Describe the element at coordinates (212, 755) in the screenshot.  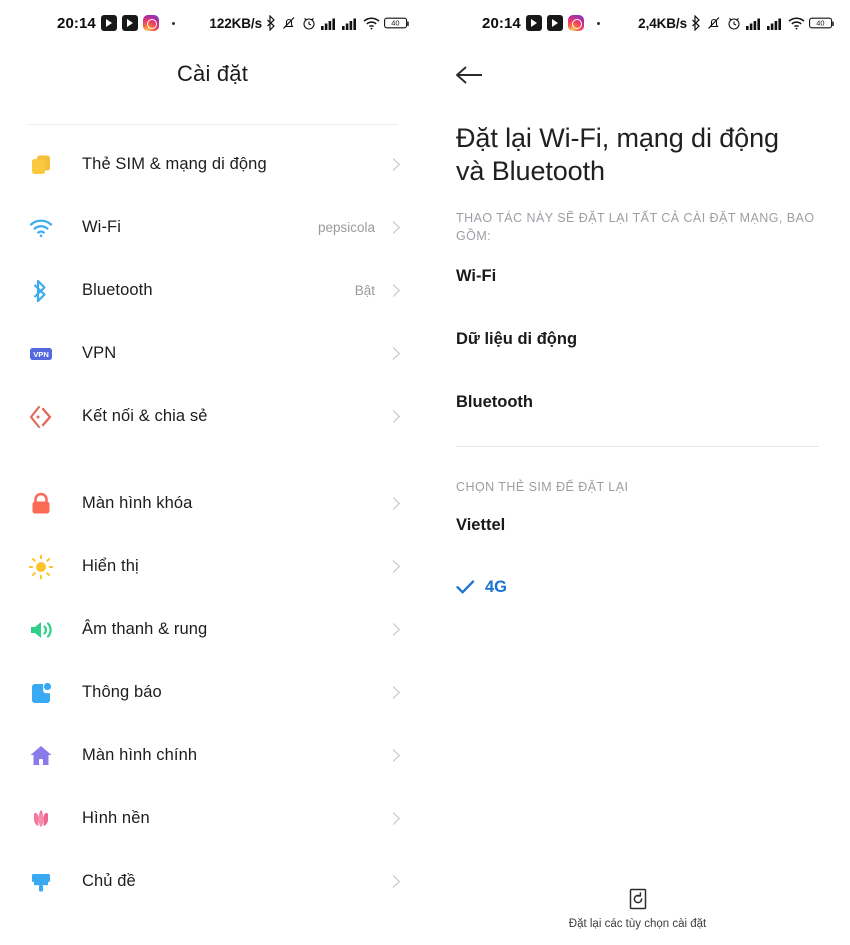
I see `sidebar-item-homescreen: Màn hình chính` at that location.